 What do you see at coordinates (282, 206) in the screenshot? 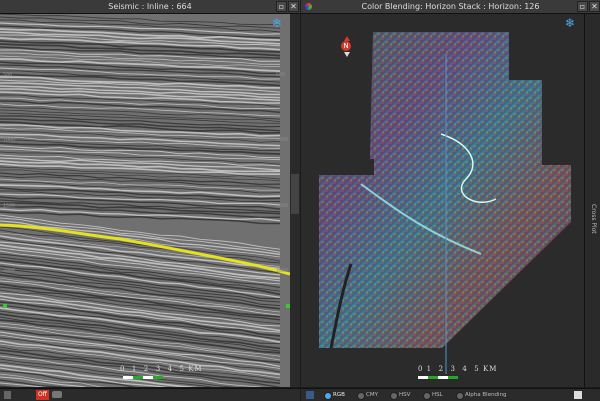
I see `depth-tick-right: 1500` at bounding box center [282, 206].